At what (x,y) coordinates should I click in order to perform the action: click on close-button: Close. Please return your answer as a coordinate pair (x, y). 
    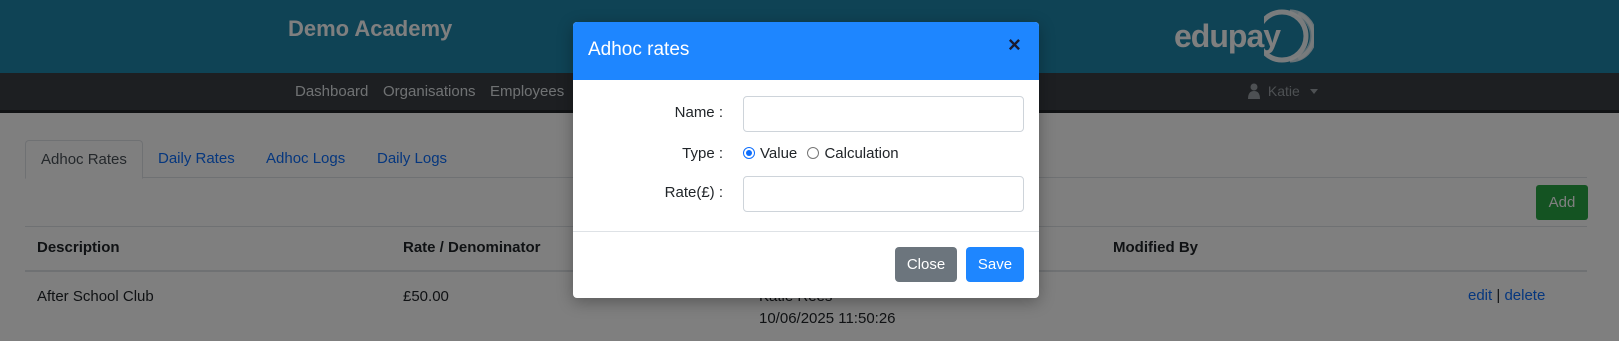
    Looking at the image, I should click on (926, 264).